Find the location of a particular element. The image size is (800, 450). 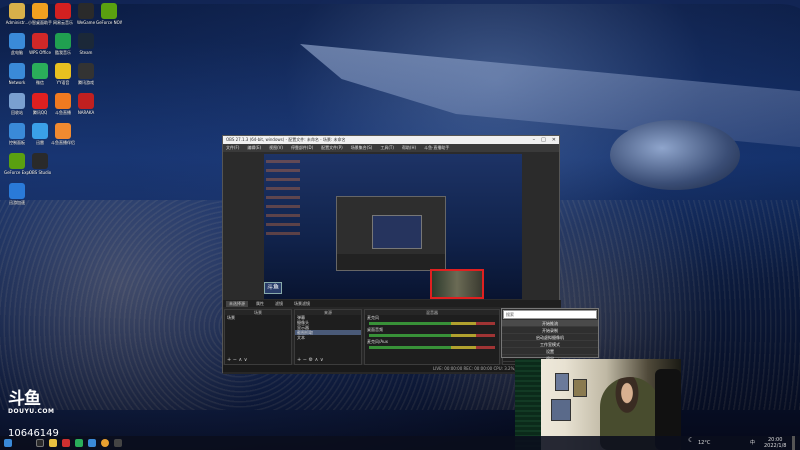

filters-button: 滤镜 is located at coordinates (279, 304).